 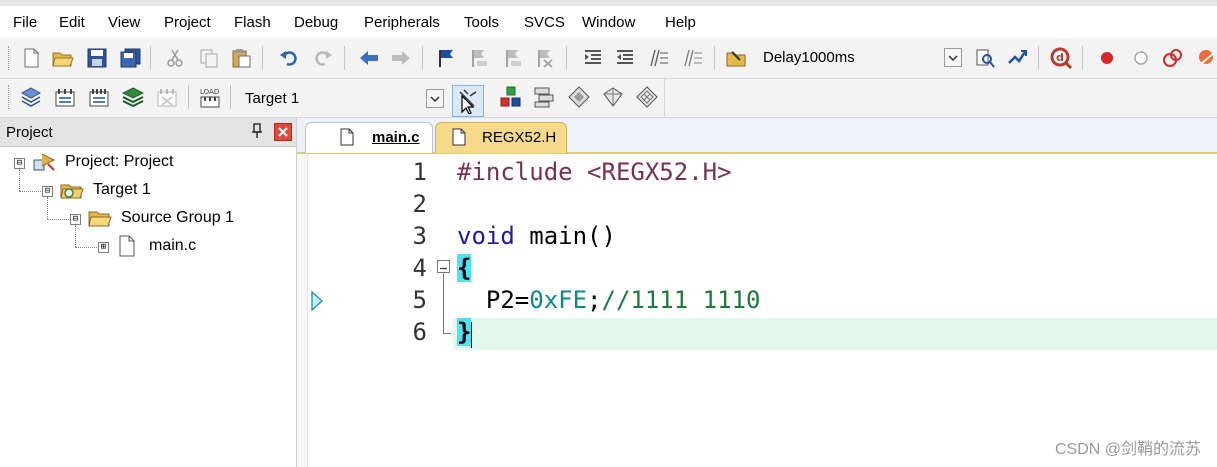 I want to click on editor-tabs: main.c REGX52.H, so click(x=757, y=136).